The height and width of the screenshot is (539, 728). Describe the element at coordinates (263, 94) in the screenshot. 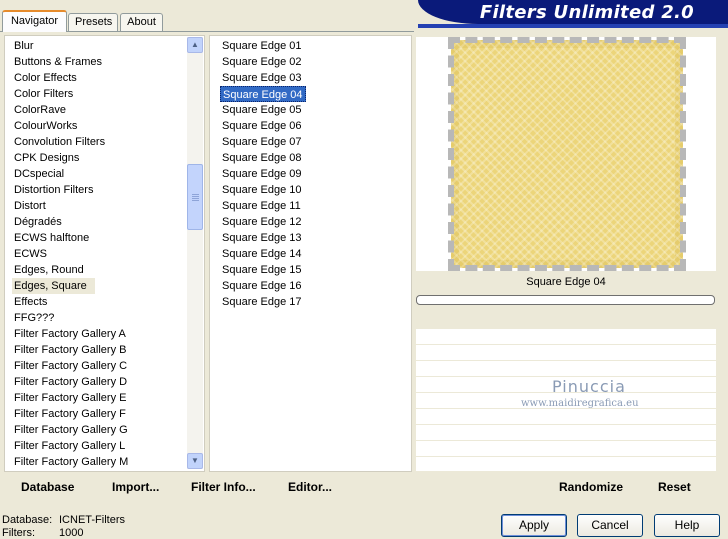

I see `filter-item: Square Edge 04` at that location.